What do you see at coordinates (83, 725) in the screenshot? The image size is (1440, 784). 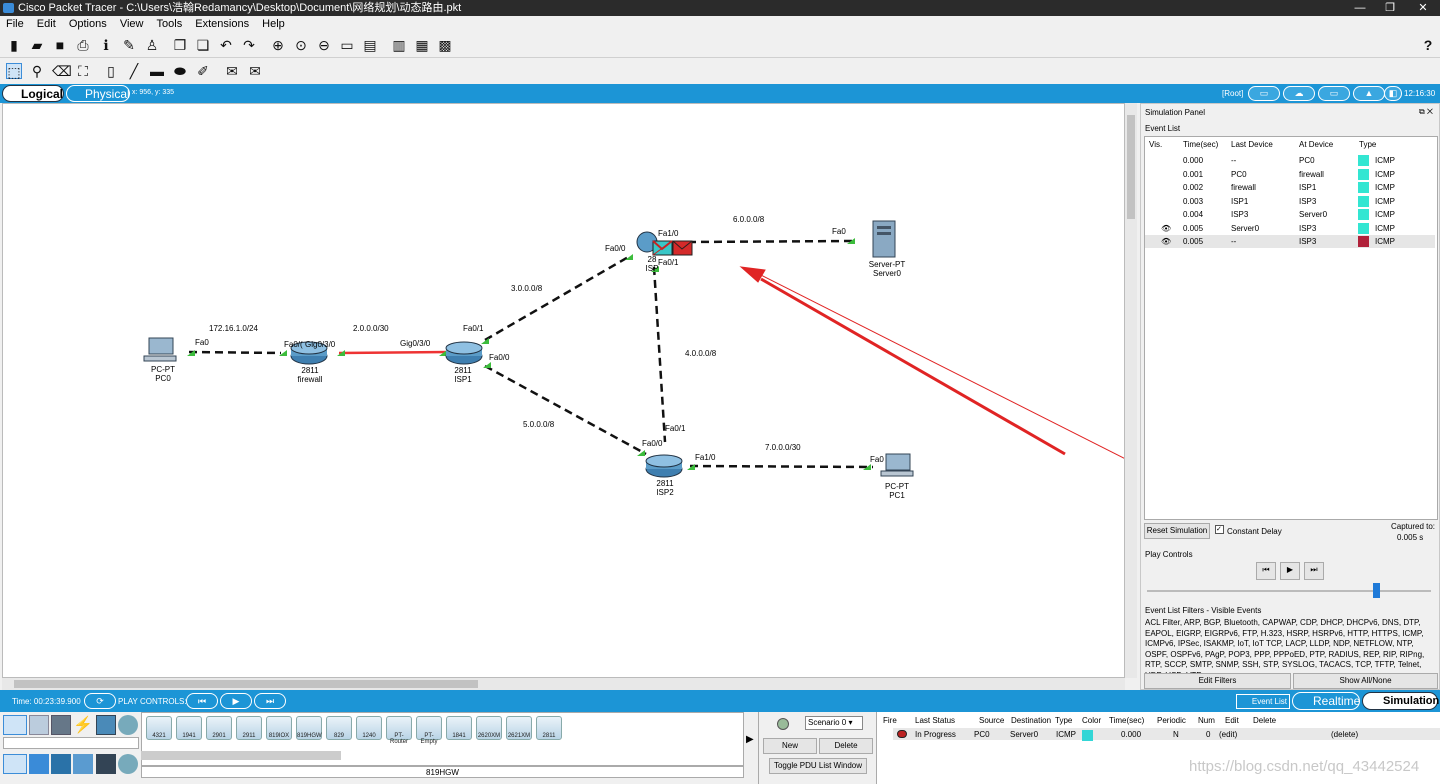 I see `category-connection-icon: ⚡` at bounding box center [83, 725].